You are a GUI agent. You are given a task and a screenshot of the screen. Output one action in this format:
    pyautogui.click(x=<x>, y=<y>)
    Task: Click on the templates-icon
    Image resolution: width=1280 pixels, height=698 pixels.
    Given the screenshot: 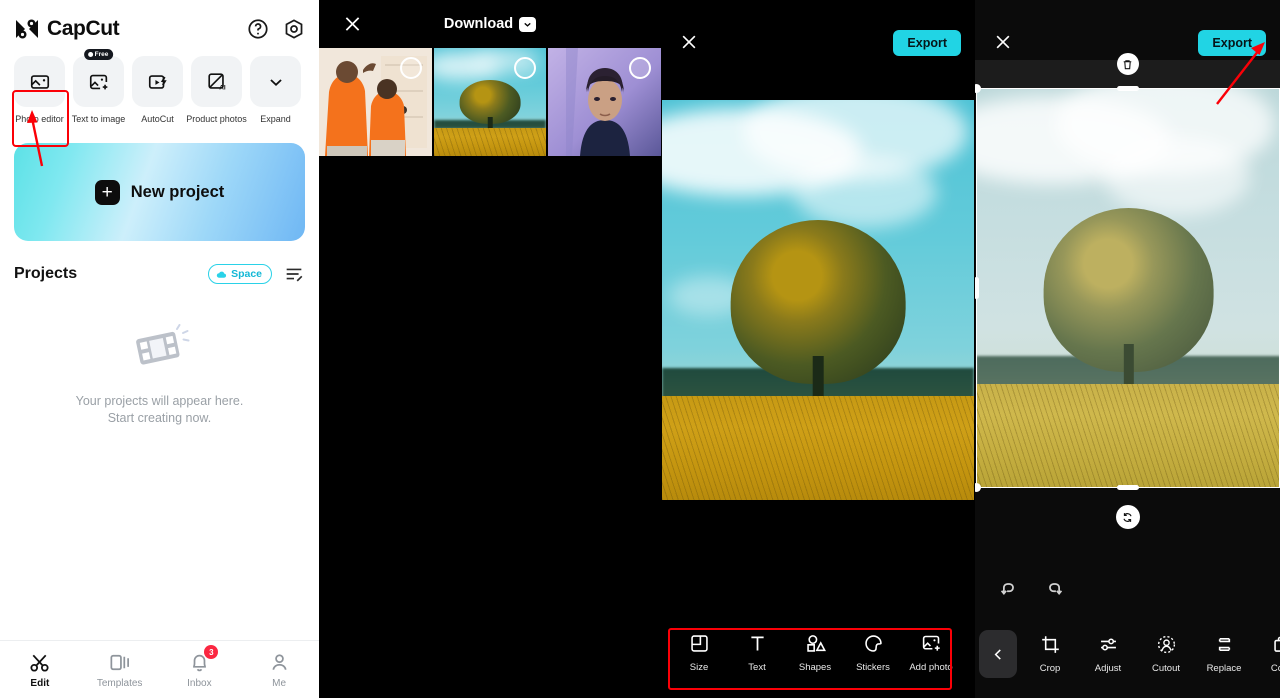 What is the action you would take?
    pyautogui.click(x=120, y=662)
    